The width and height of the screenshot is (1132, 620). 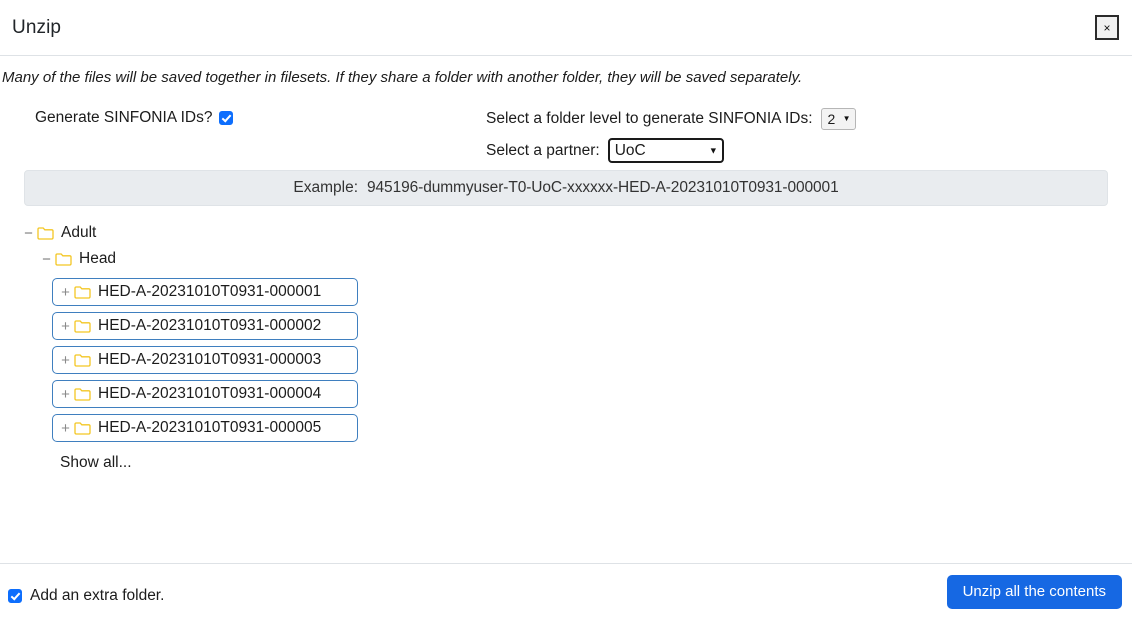 What do you see at coordinates (577, 259) in the screenshot?
I see `tree-node-head: − Head` at bounding box center [577, 259].